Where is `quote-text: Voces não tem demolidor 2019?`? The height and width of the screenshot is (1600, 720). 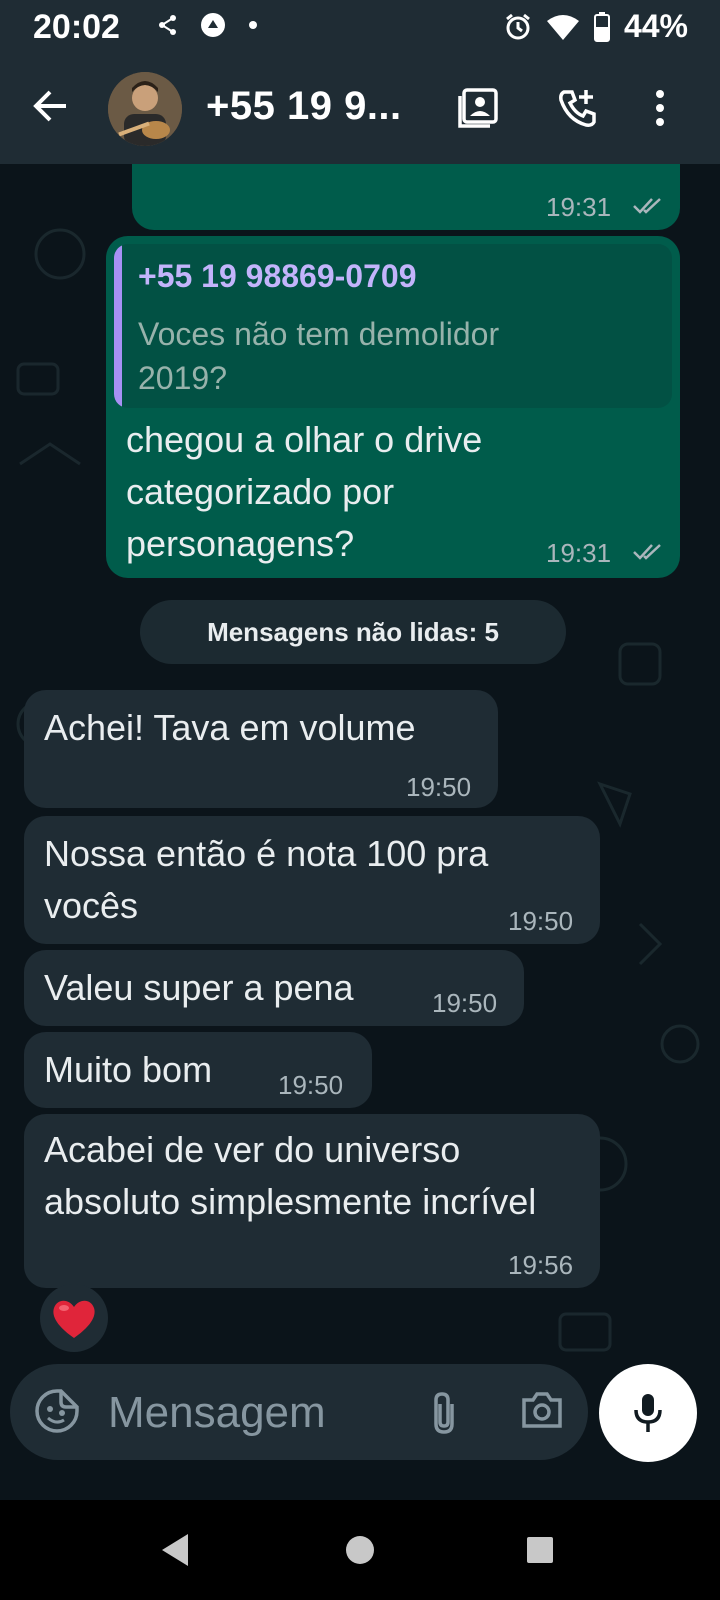 quote-text: Voces não tem demolidor 2019? is located at coordinates (319, 356).